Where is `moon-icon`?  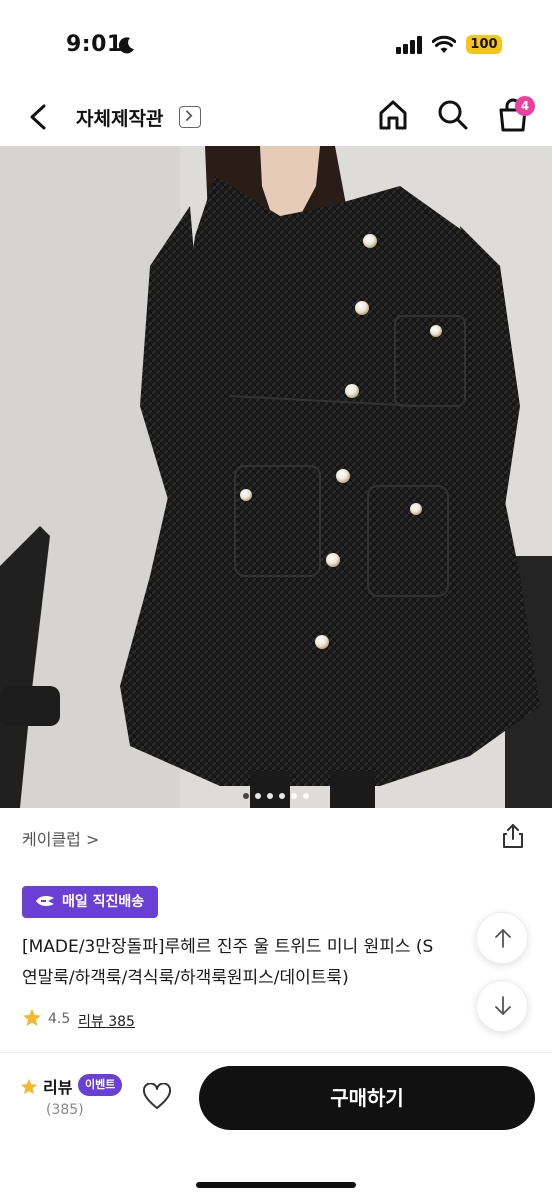
moon-icon is located at coordinates (126, 45).